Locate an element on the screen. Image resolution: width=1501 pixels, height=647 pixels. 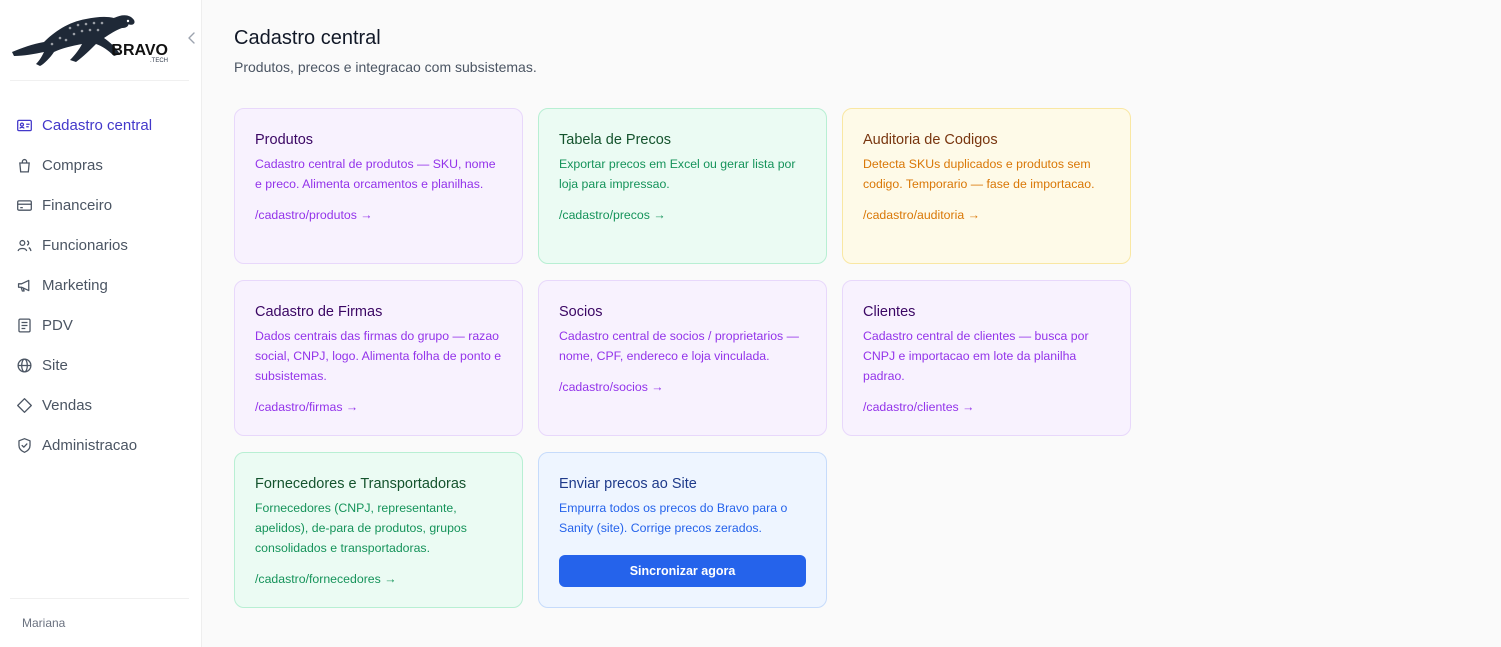
card-link: /cadastro/precos → is located at coordinates (612, 215).